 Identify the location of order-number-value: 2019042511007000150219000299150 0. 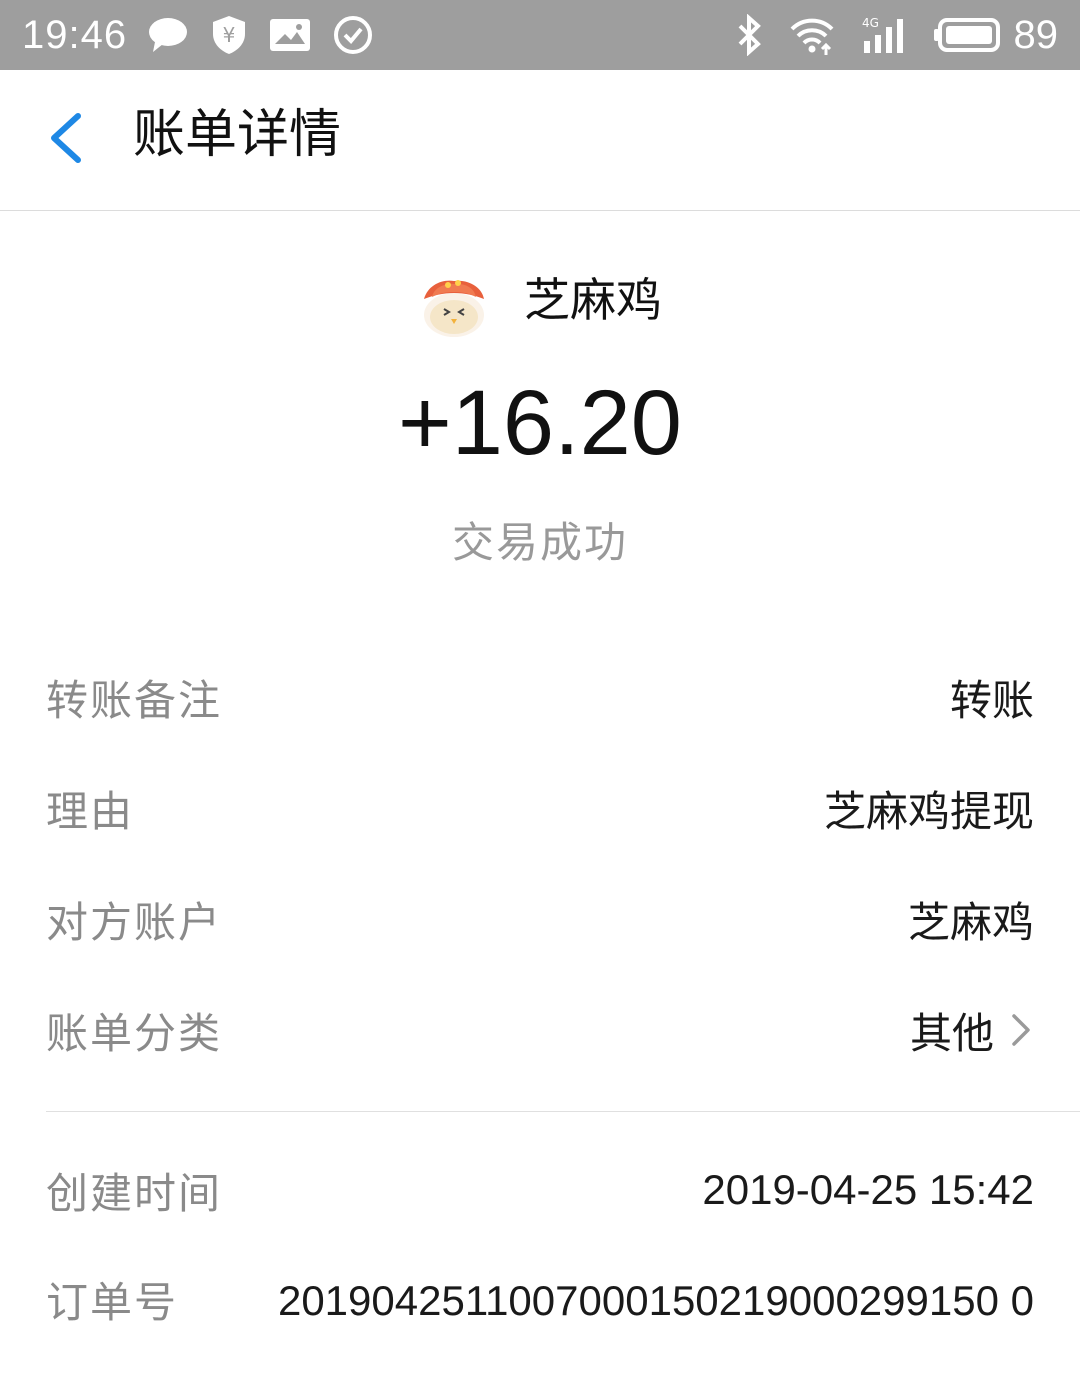
(655, 1300).